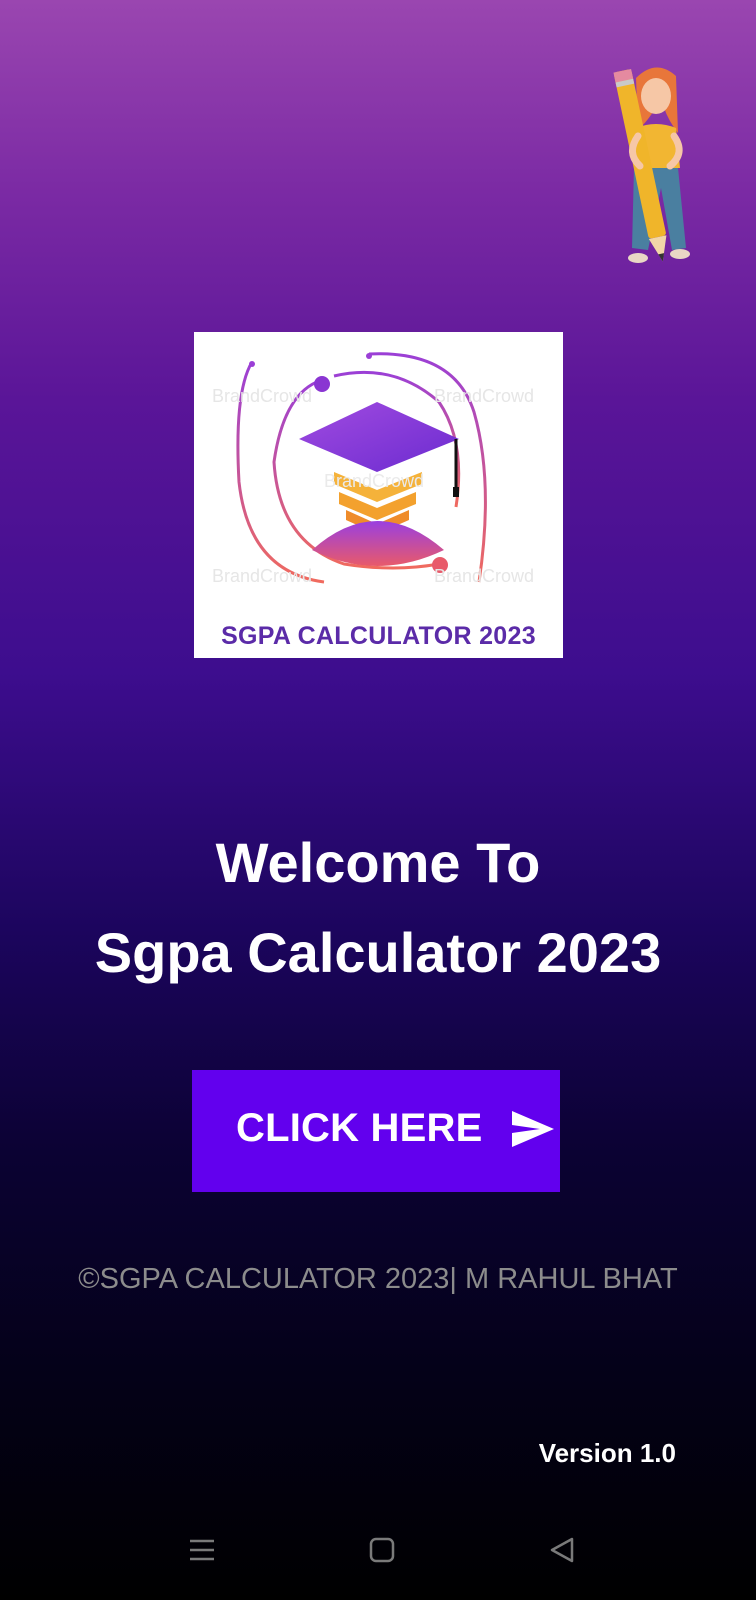 Image resolution: width=756 pixels, height=1600 pixels. Describe the element at coordinates (562, 1550) in the screenshot. I see `back-triangle-icon` at that location.